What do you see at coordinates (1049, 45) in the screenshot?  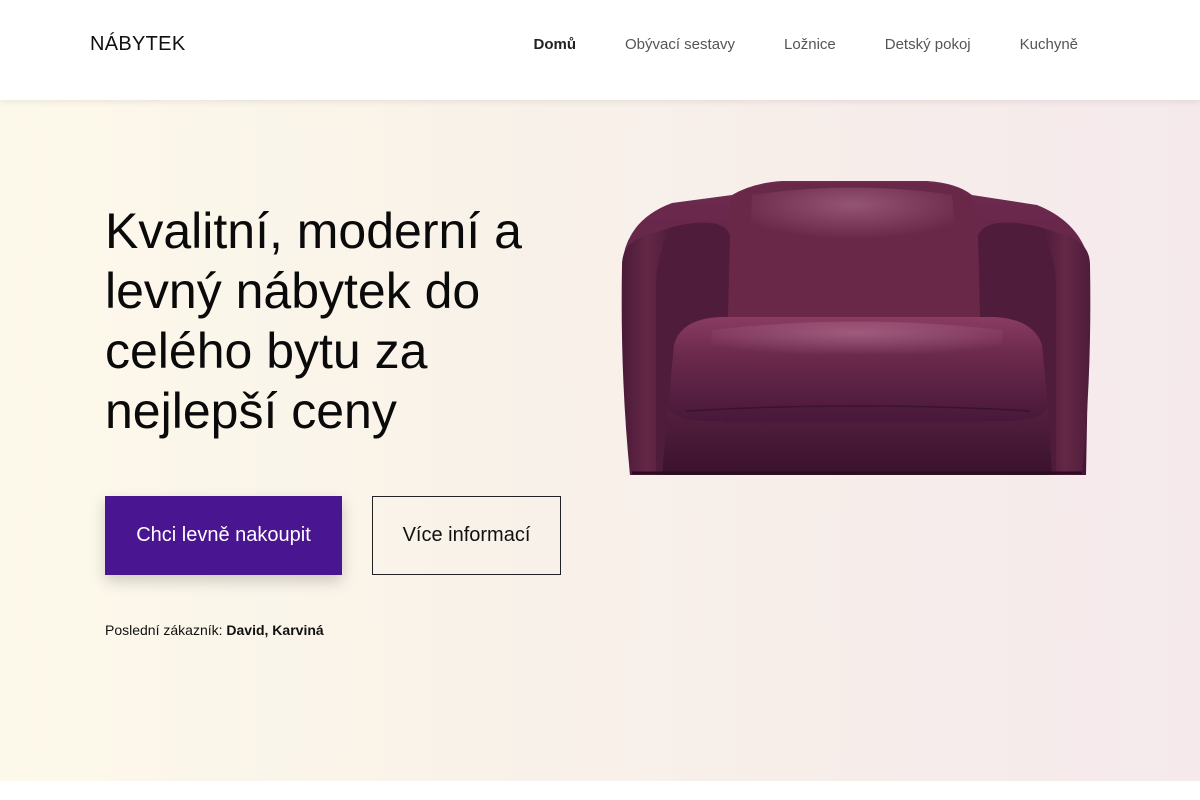 I see `nav-item-kitchen: Kuchyně` at bounding box center [1049, 45].